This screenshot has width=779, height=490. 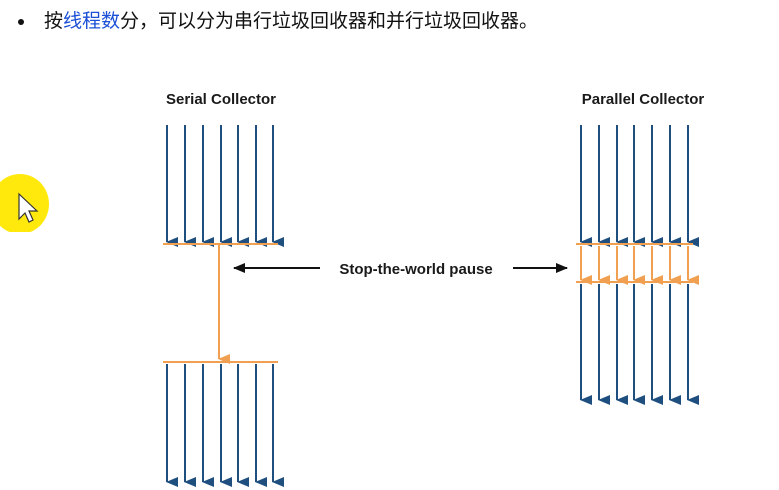 I want to click on serial-threads-after, so click(x=225, y=425).